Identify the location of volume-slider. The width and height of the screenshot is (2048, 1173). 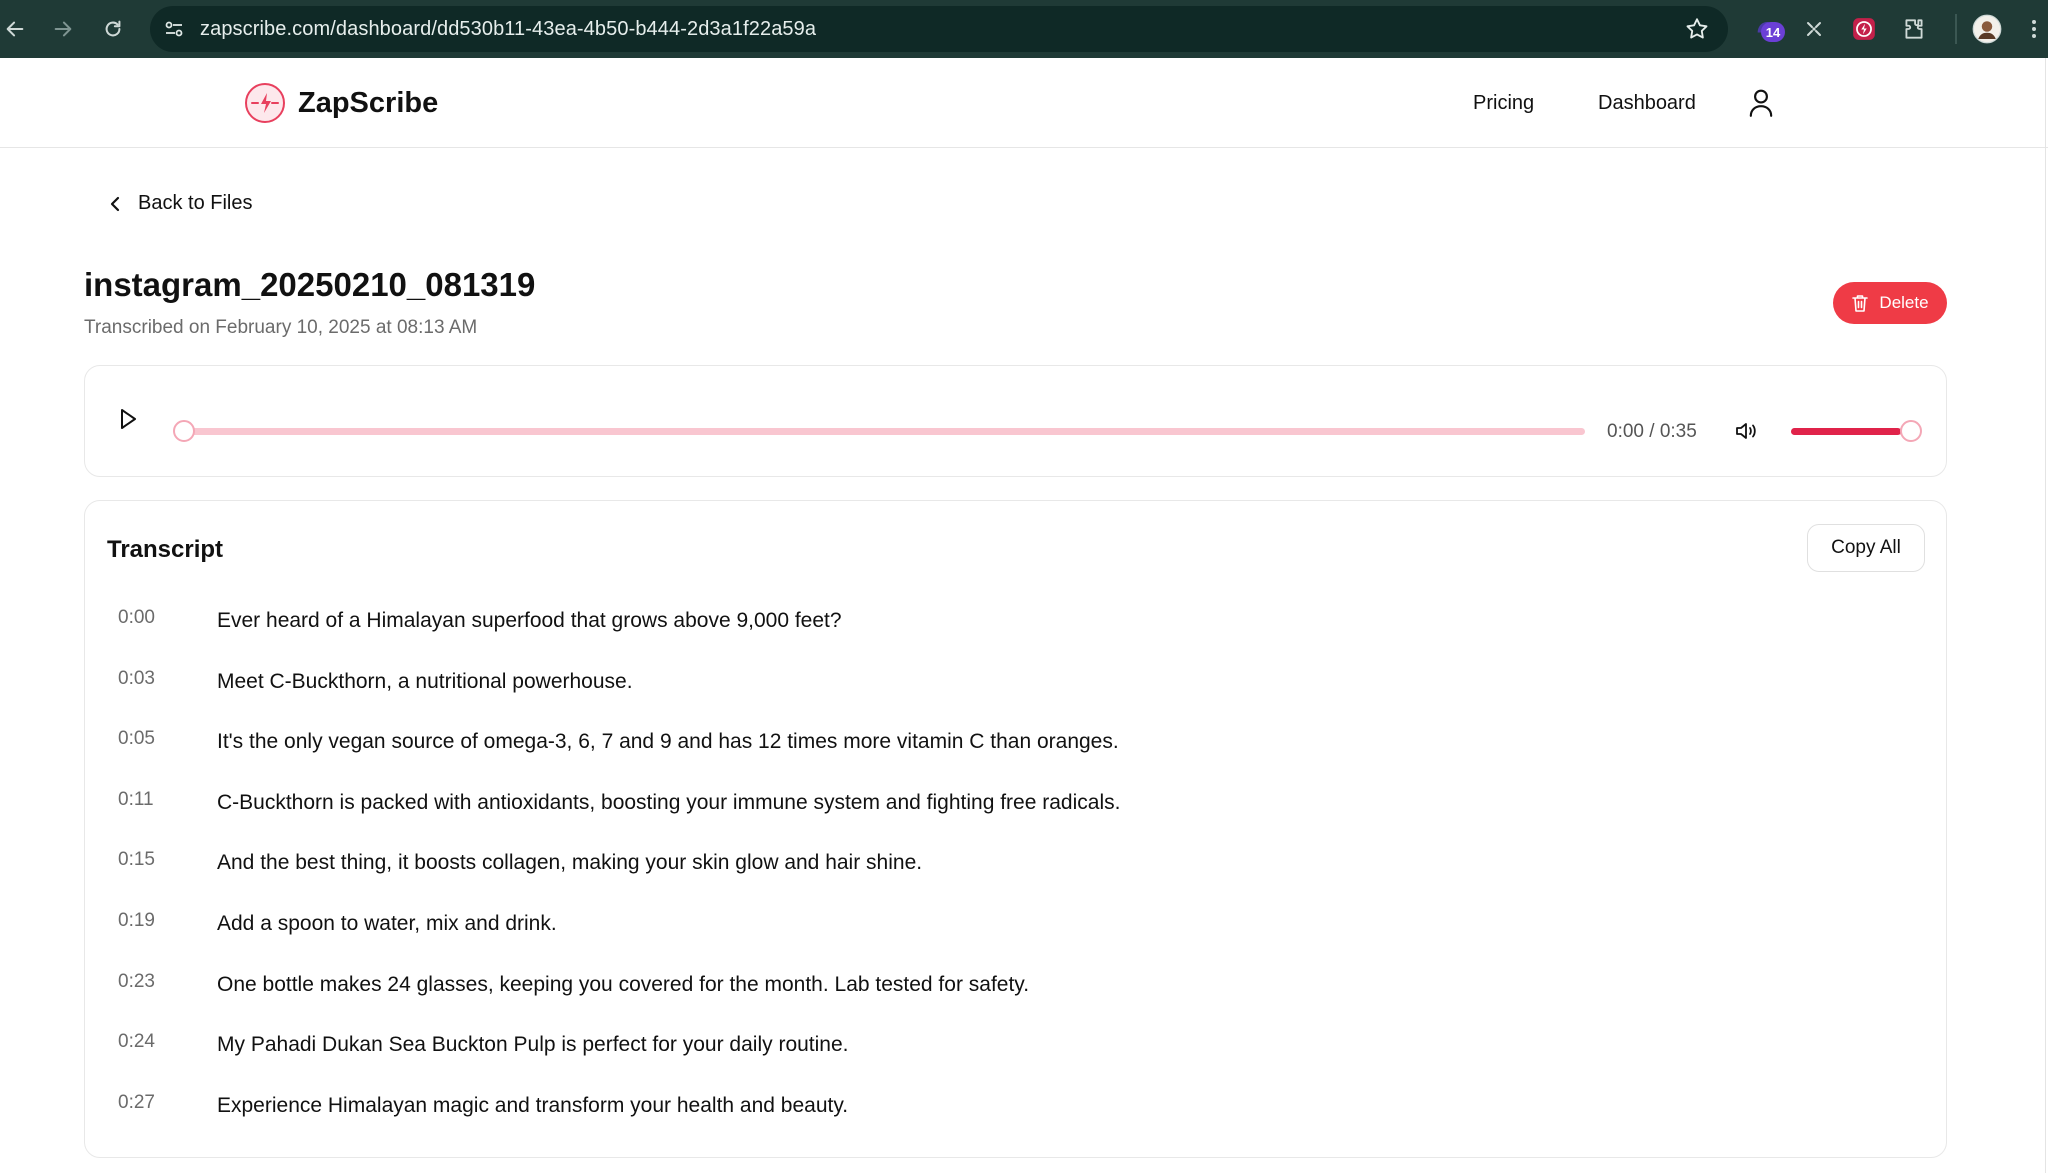
(1852, 431).